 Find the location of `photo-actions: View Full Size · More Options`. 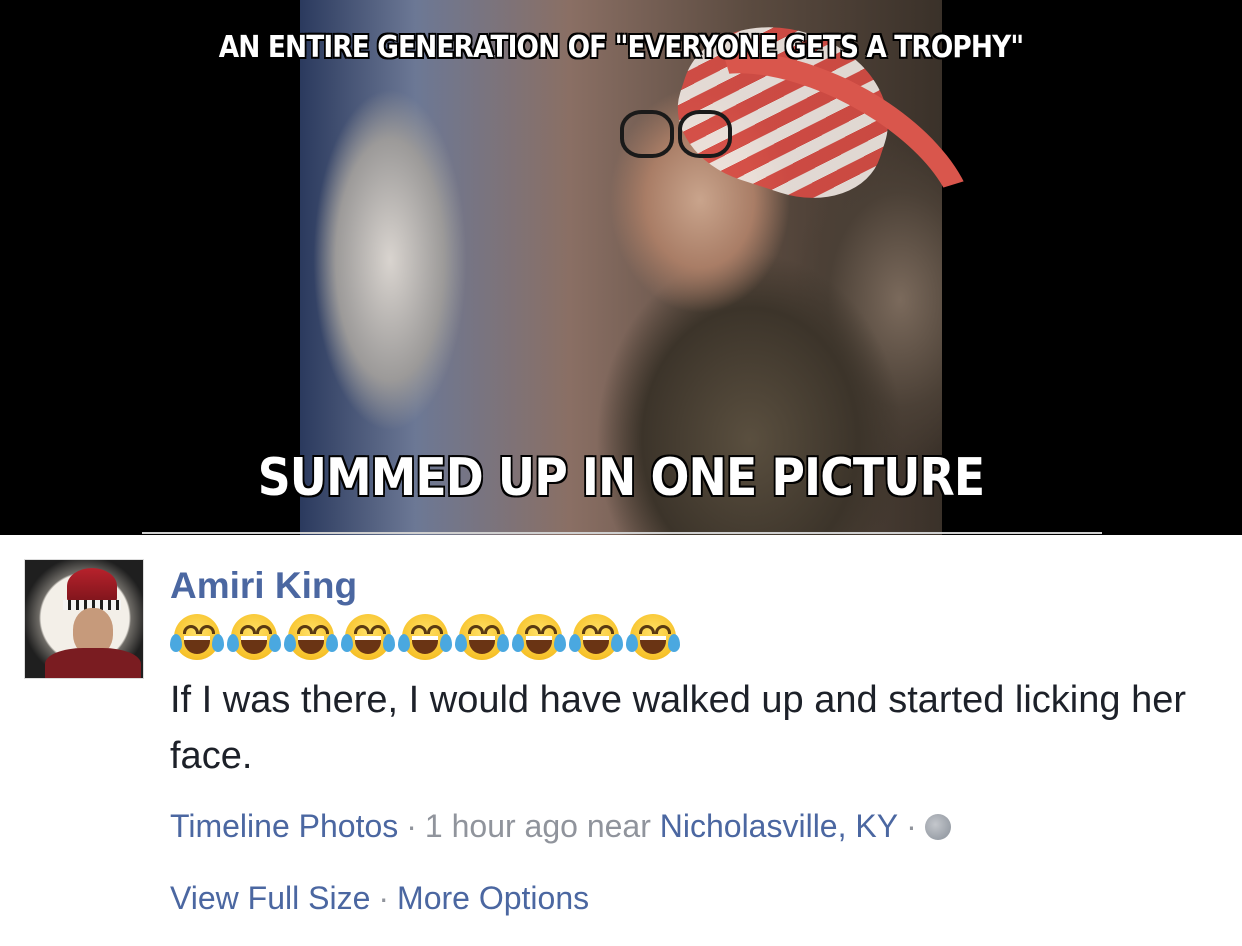

photo-actions: View Full Size · More Options is located at coordinates (379, 898).